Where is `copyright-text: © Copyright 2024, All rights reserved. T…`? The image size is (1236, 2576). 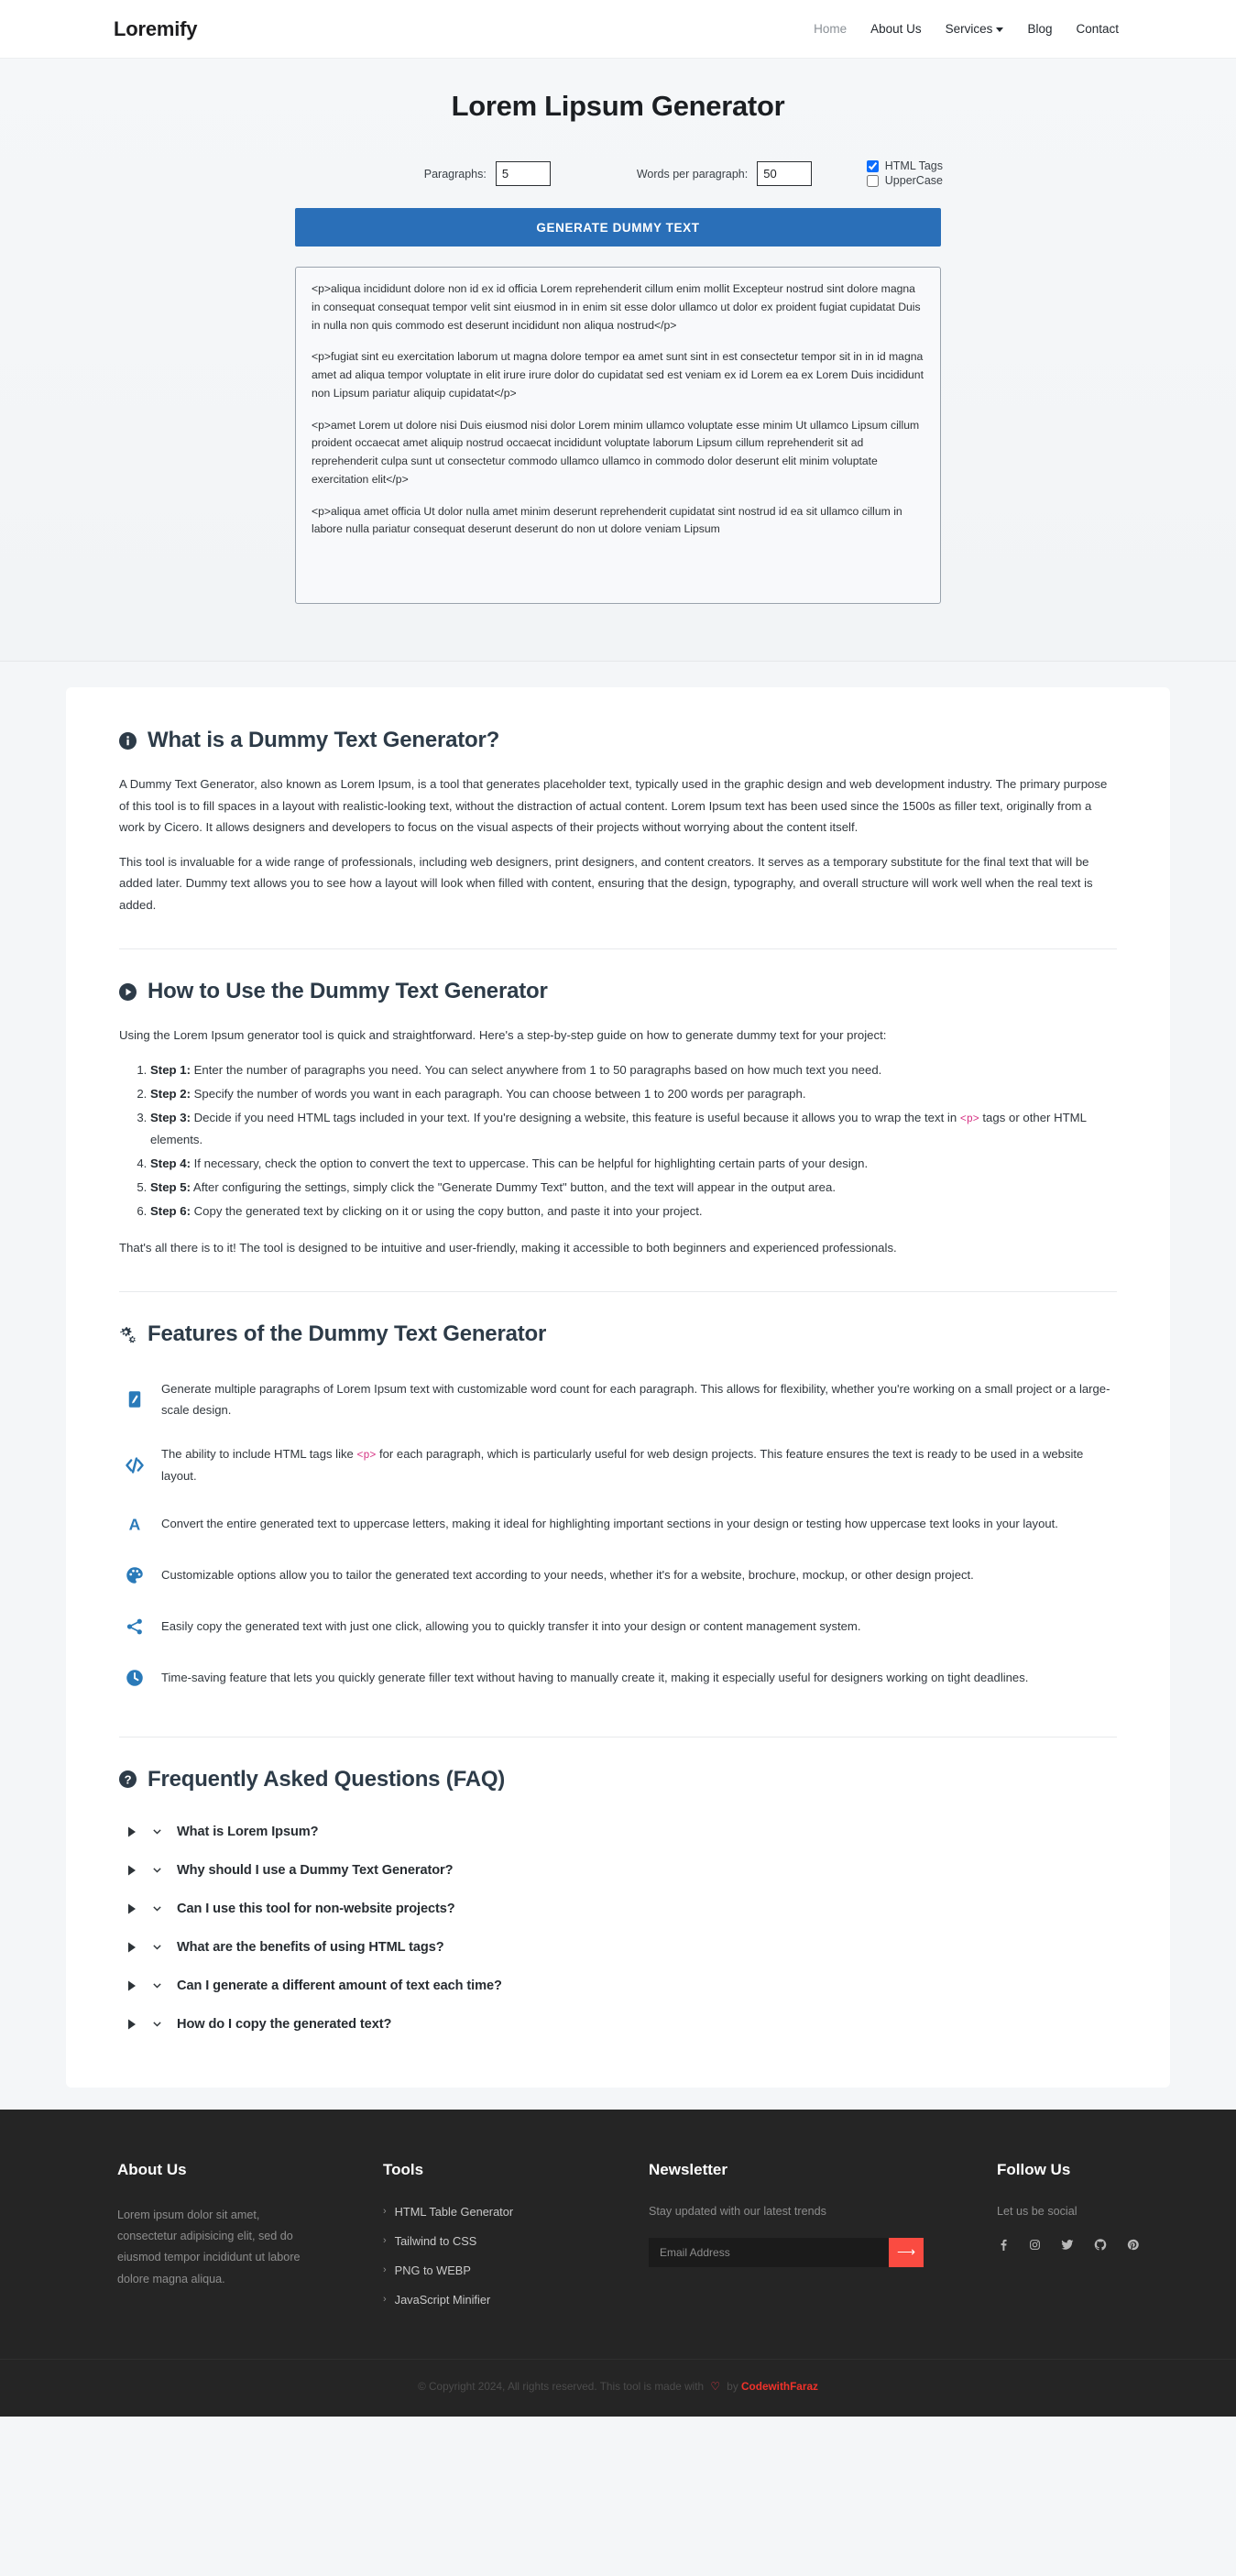 copyright-text: © Copyright 2024, All rights reserved. T… is located at coordinates (561, 2386).